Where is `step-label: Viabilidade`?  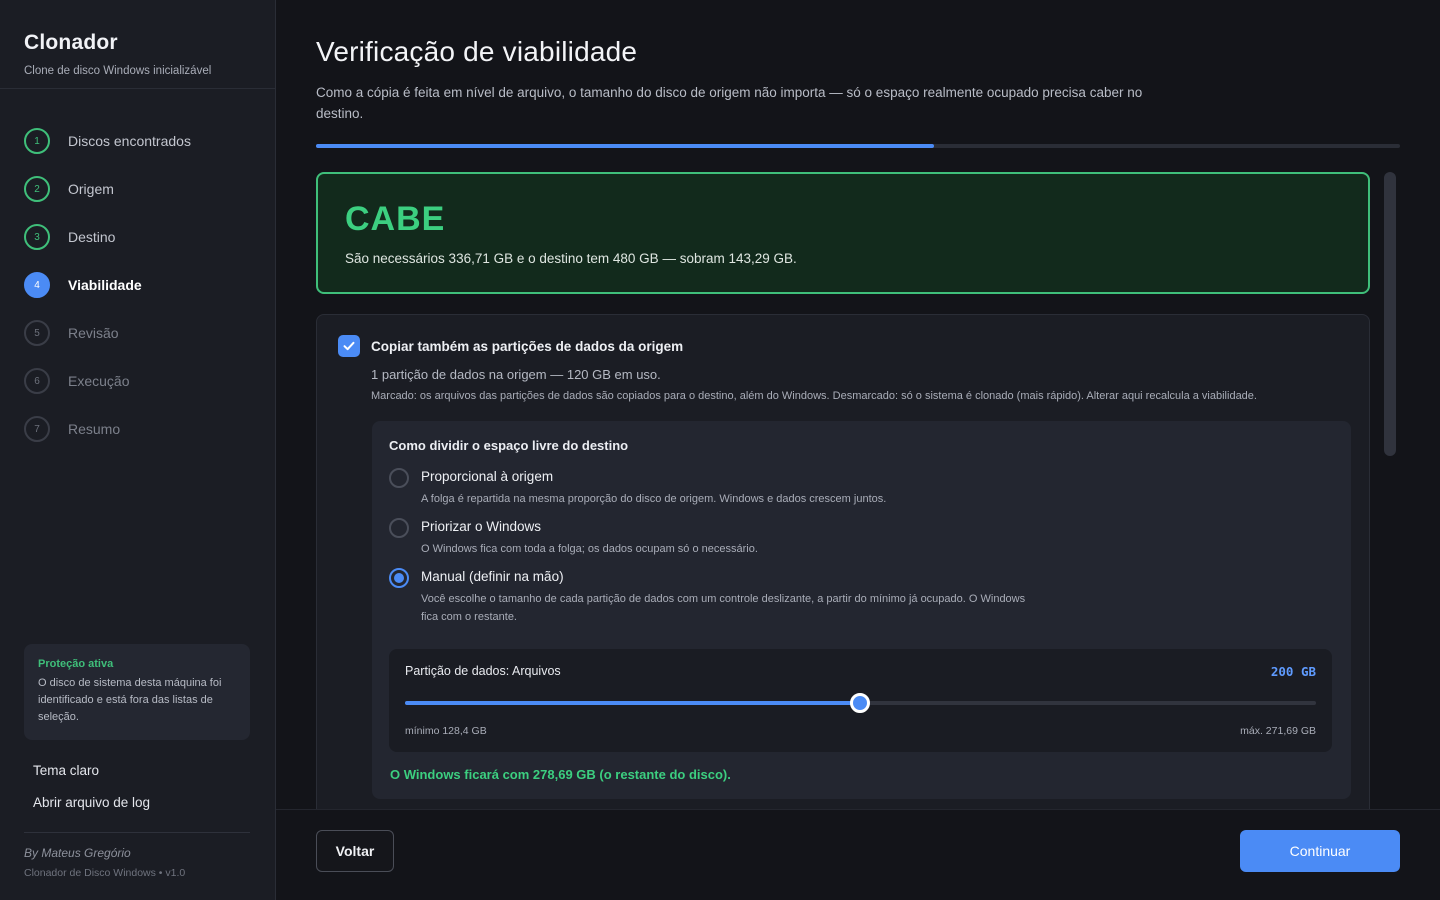 step-label: Viabilidade is located at coordinates (105, 285).